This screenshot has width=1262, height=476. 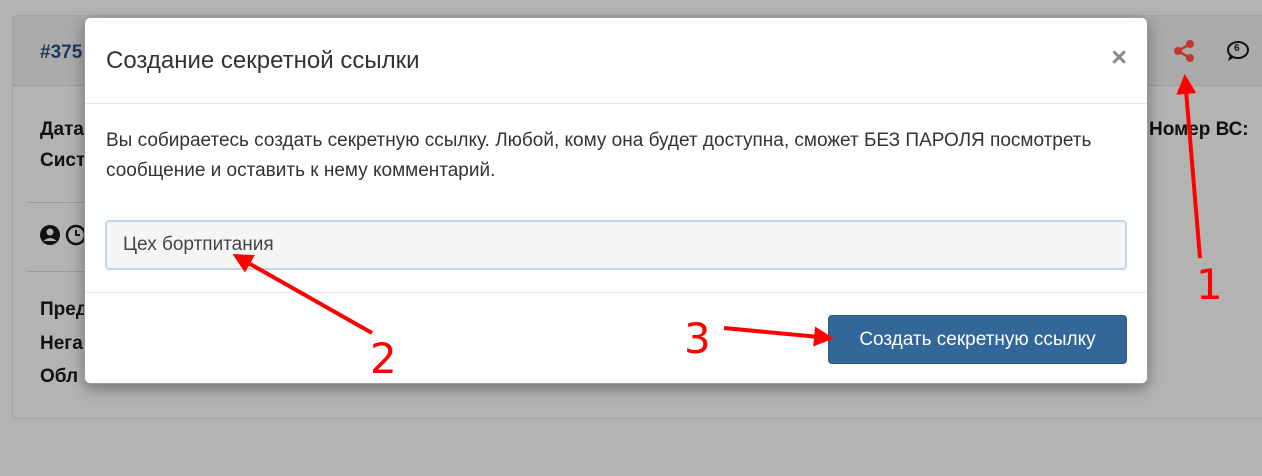 I want to click on annotation-label-3: 3, so click(x=697, y=338).